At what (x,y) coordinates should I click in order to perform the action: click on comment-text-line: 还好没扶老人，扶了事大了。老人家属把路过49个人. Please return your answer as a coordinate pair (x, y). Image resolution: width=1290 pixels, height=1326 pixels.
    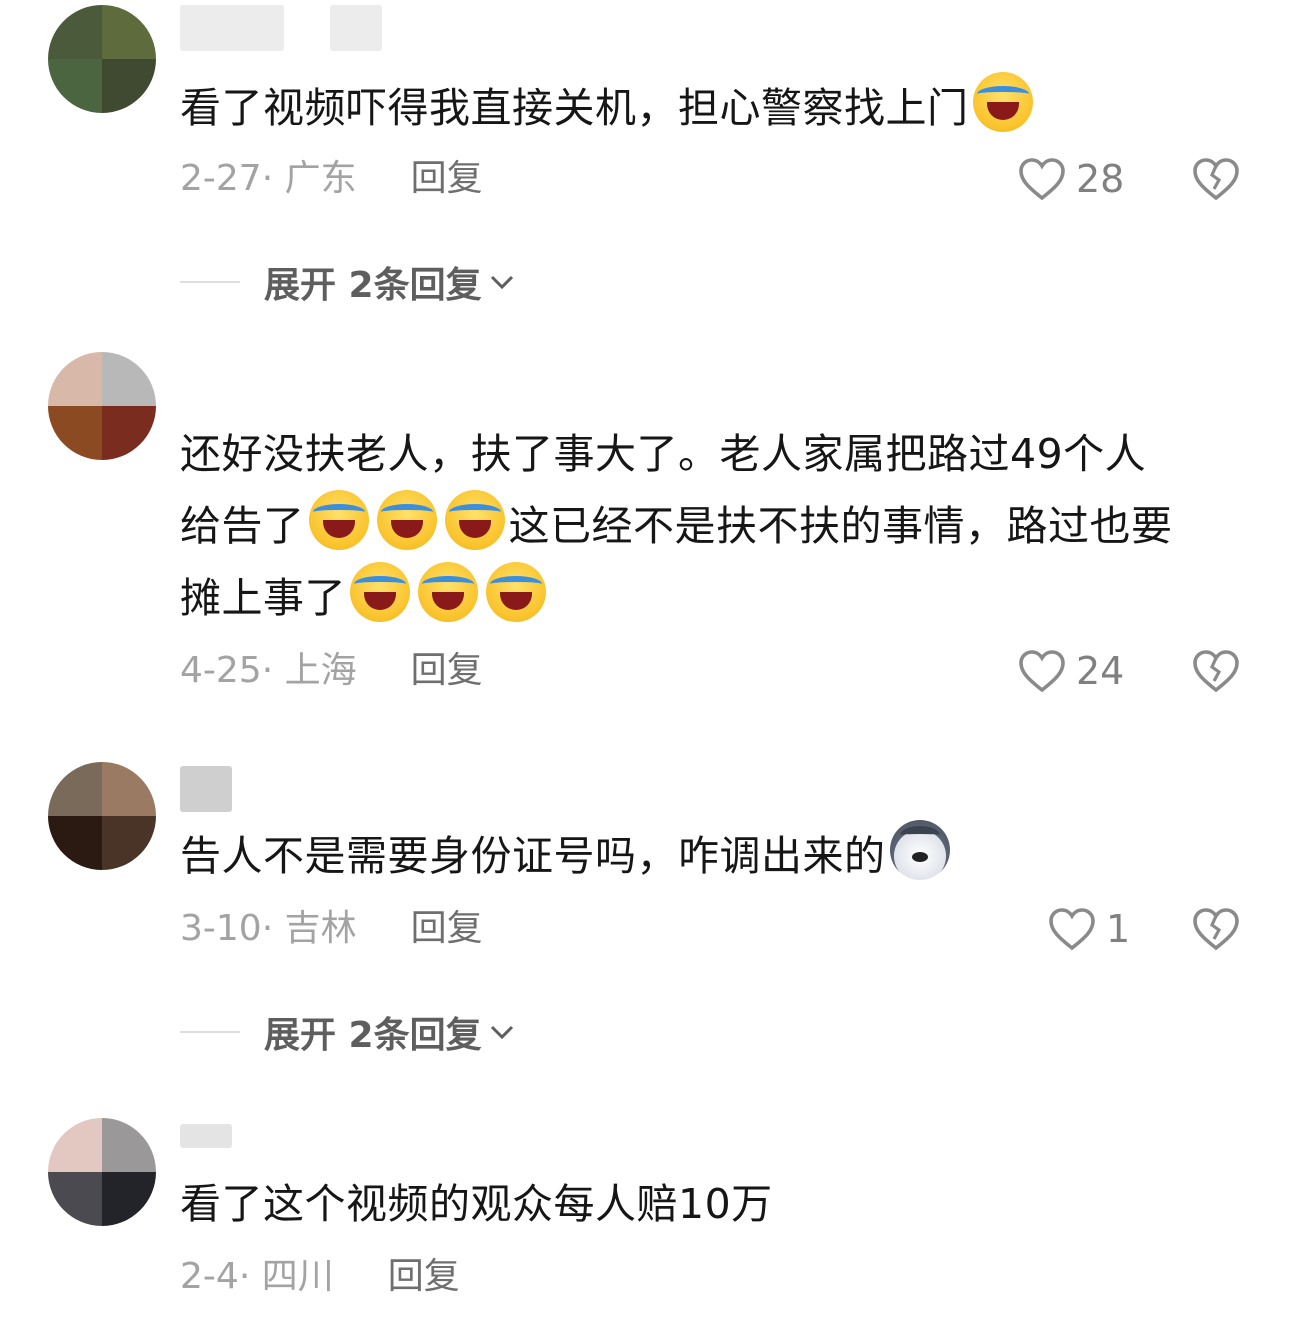
    Looking at the image, I should click on (663, 454).